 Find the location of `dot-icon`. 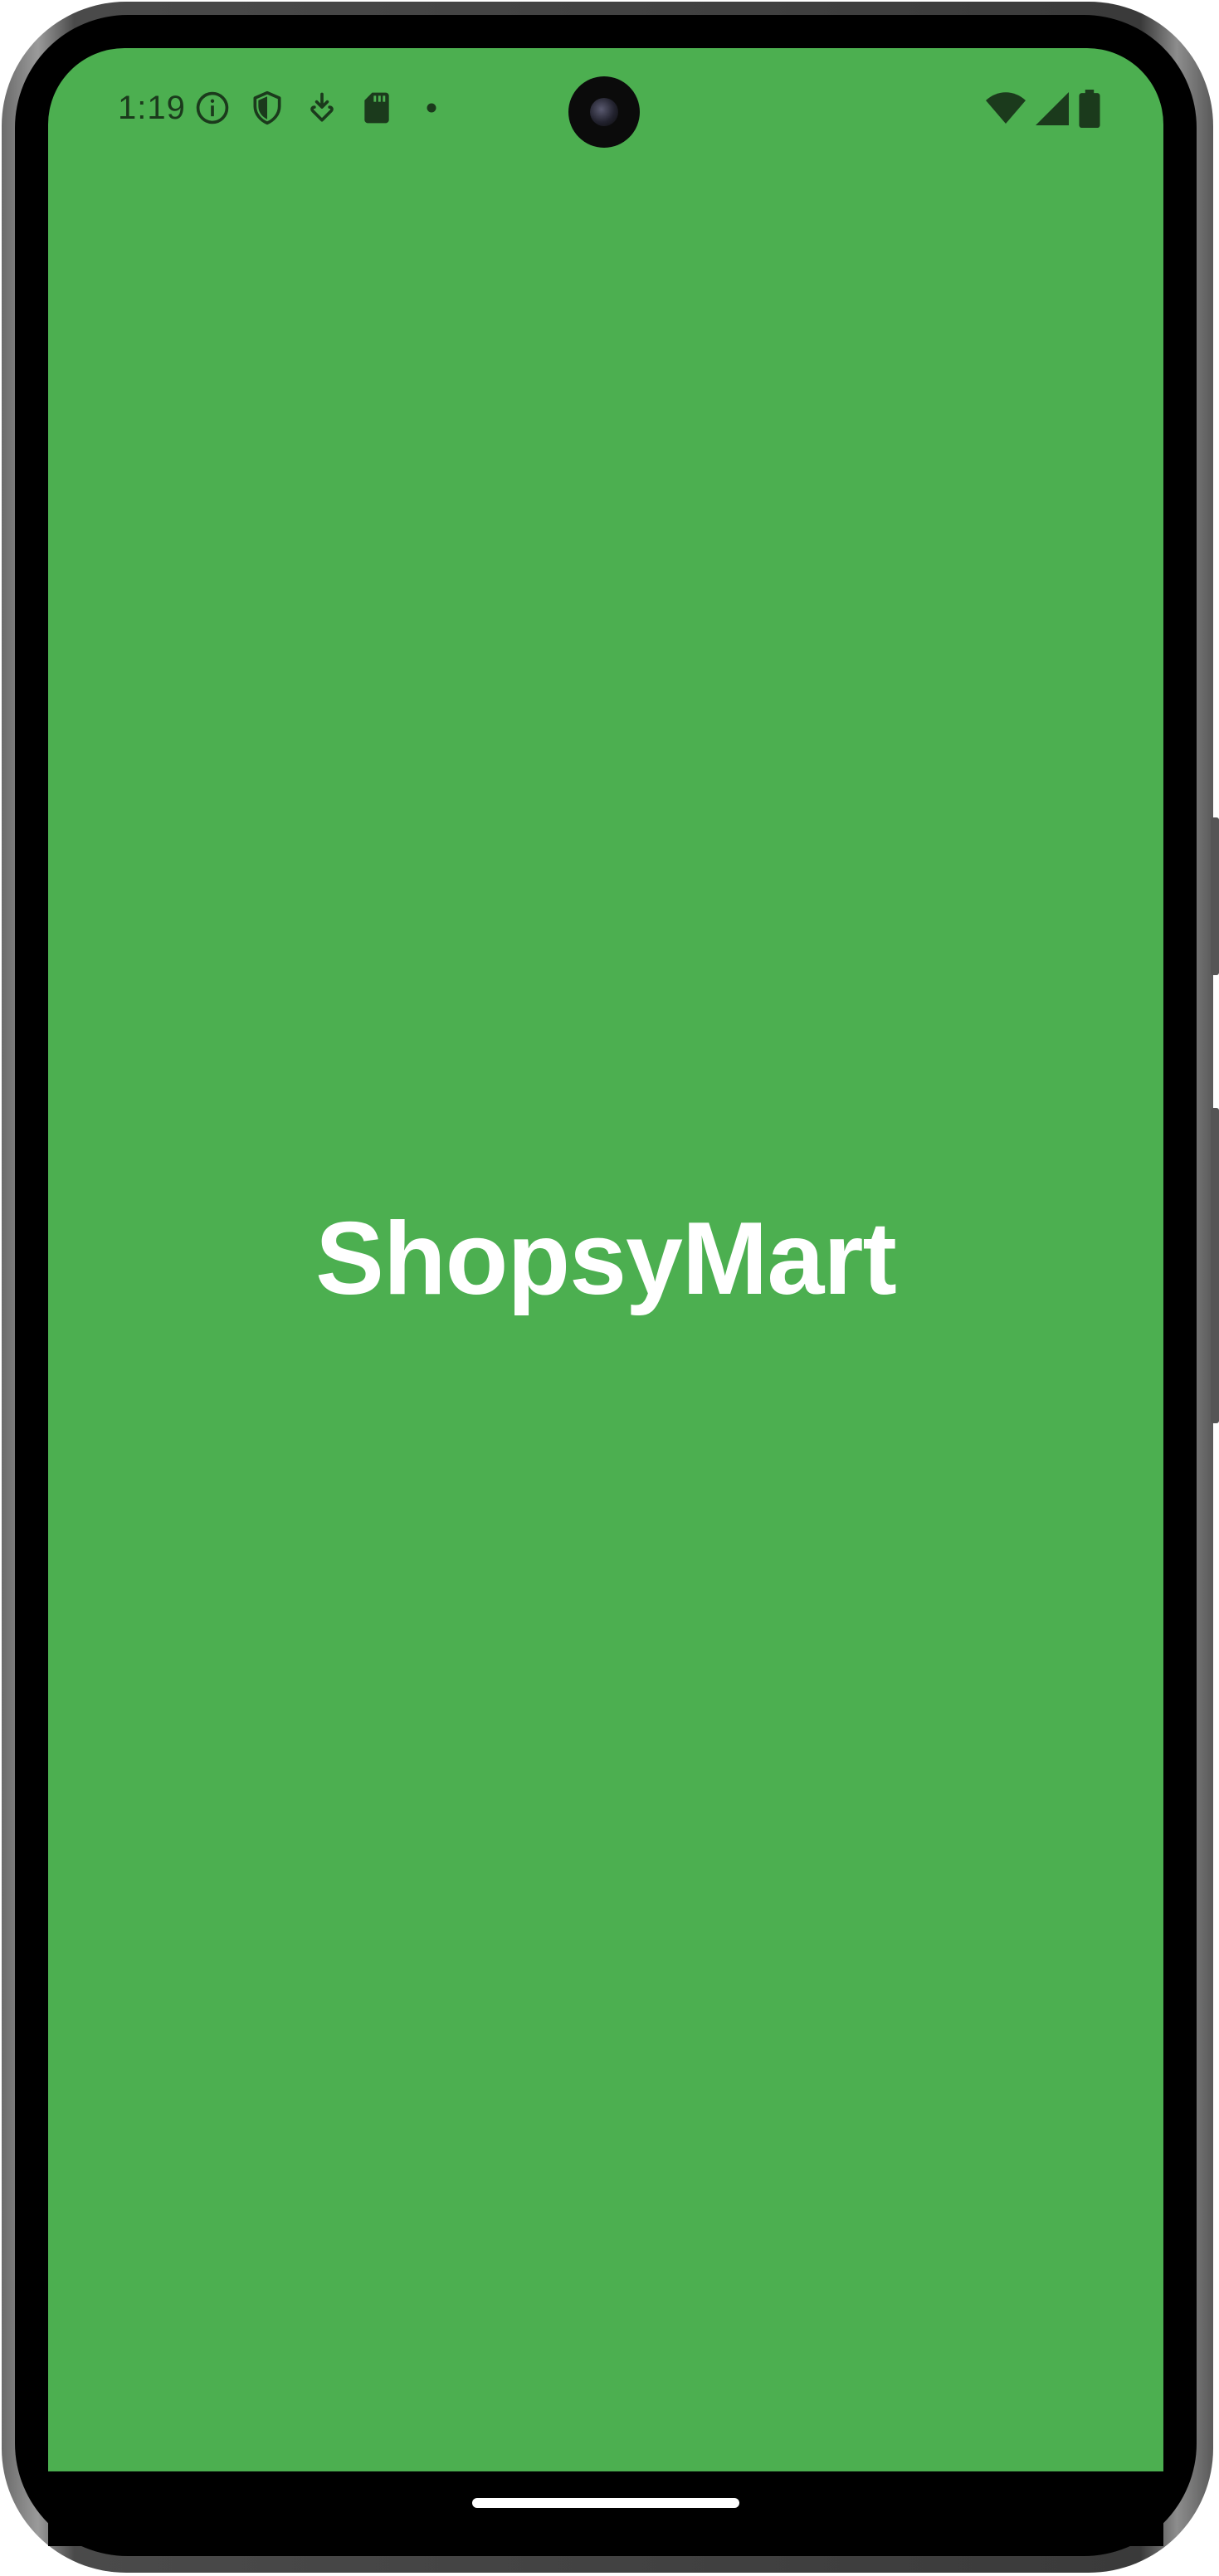

dot-icon is located at coordinates (431, 108).